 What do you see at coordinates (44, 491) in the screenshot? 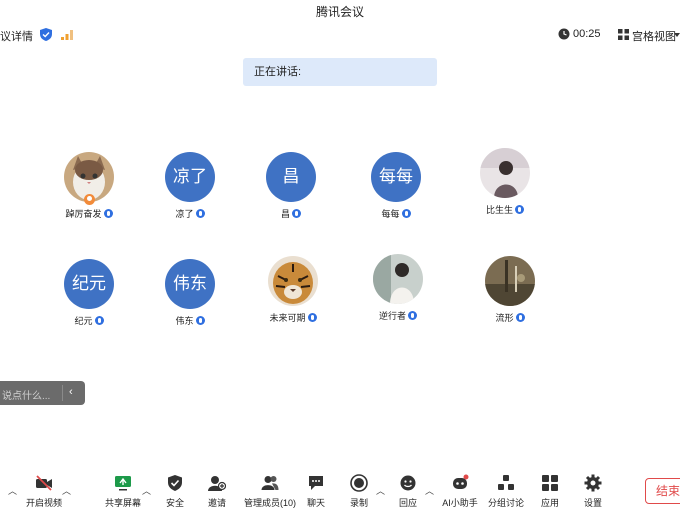
I see `video-button: 开启视频` at bounding box center [44, 491].